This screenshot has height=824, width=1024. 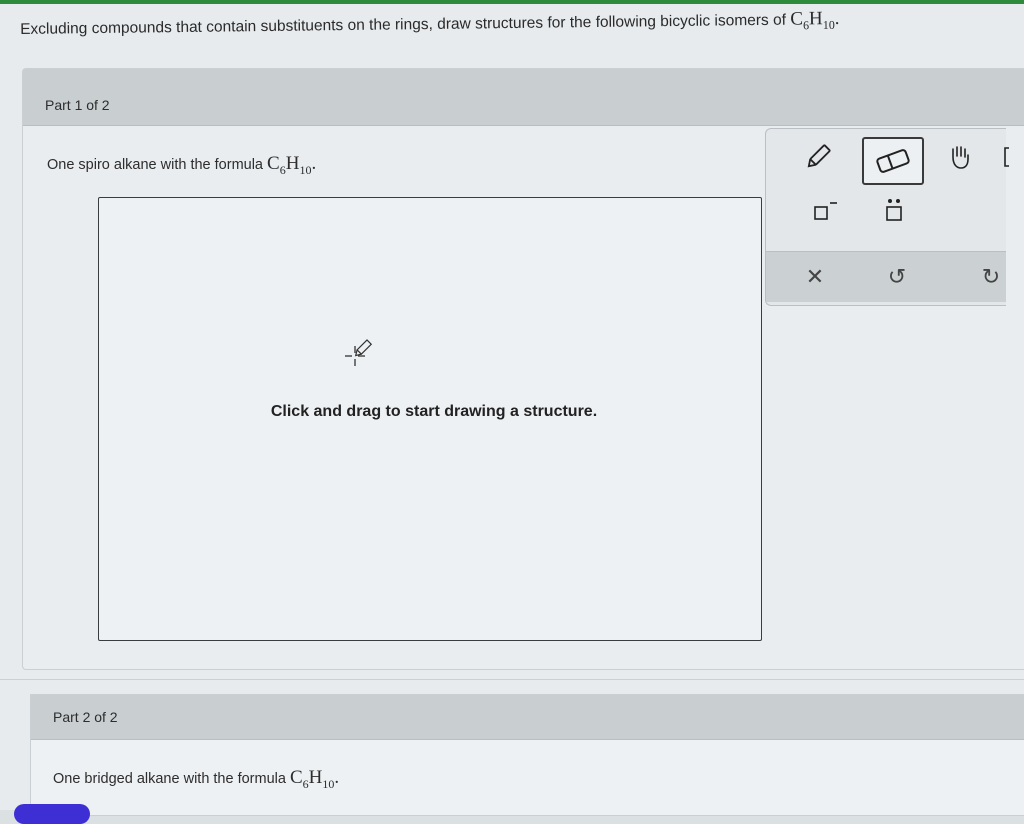 What do you see at coordinates (523, 97) in the screenshot?
I see `part1-header: Part 1 of 2` at bounding box center [523, 97].